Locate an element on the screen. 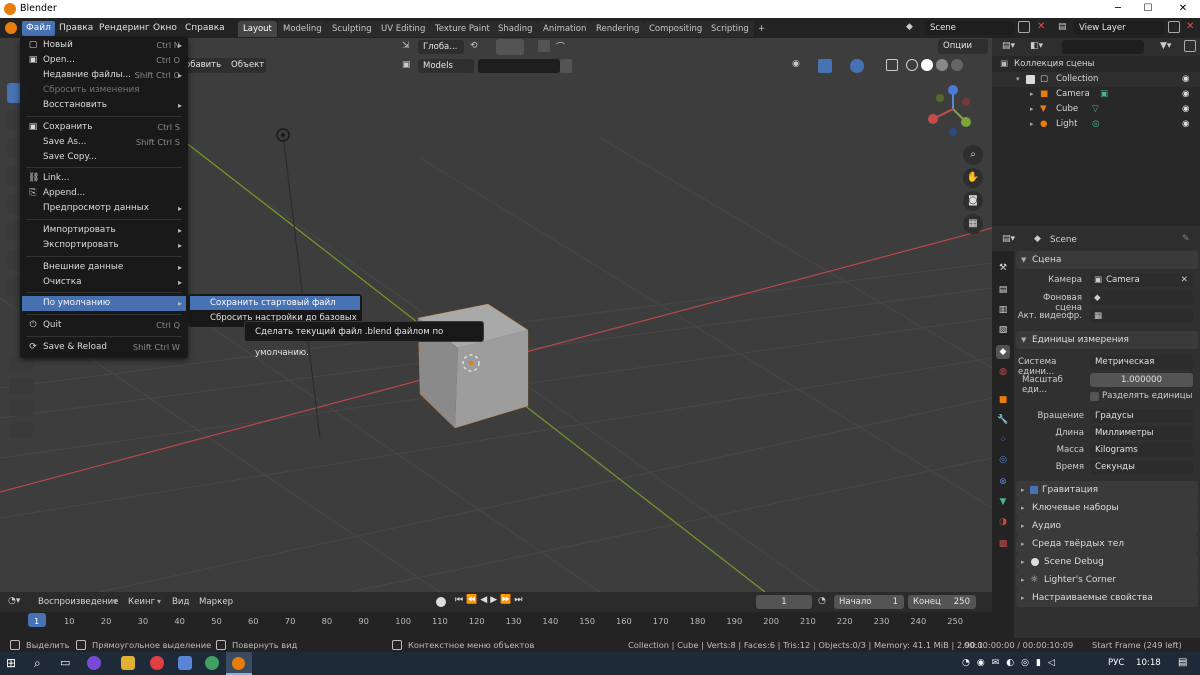 The width and height of the screenshot is (1200, 675). outliner-row-camera: ▸ ■ Camera ▣ ◉ is located at coordinates (1096, 94).